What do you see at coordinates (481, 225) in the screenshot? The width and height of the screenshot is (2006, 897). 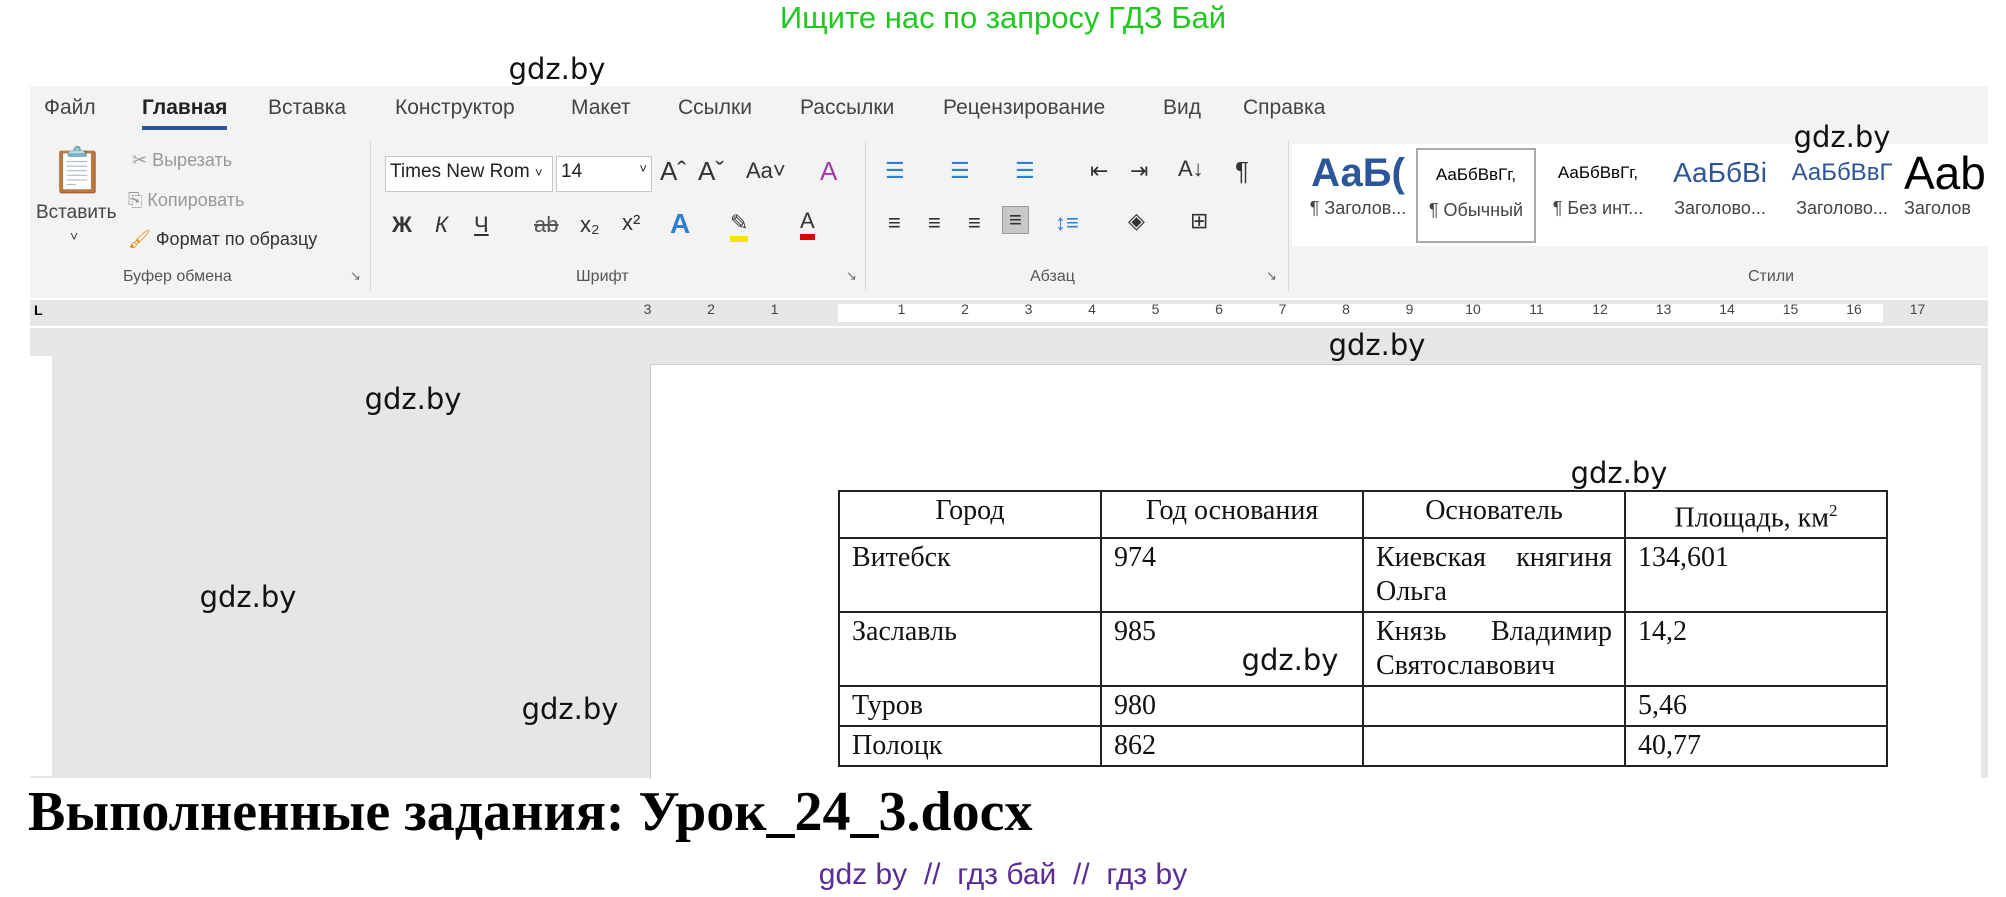 I see `underline-button: Ч` at bounding box center [481, 225].